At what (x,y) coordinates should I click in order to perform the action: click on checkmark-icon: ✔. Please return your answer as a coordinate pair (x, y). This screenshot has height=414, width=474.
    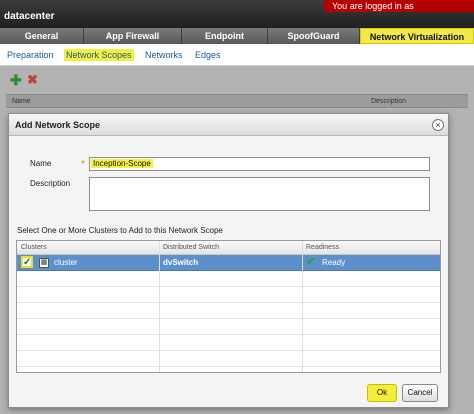
    Looking at the image, I should click on (311, 262).